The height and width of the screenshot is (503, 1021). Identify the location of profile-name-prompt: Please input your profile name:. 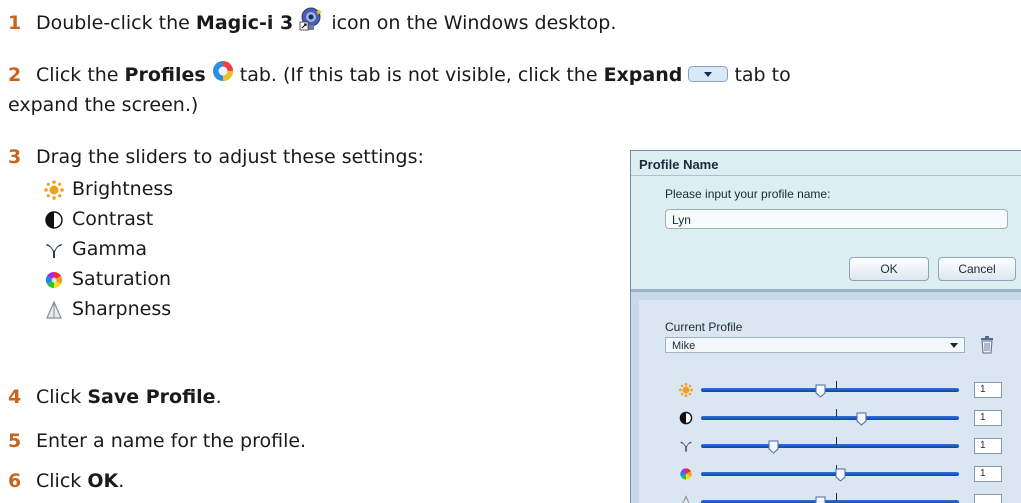
(748, 194).